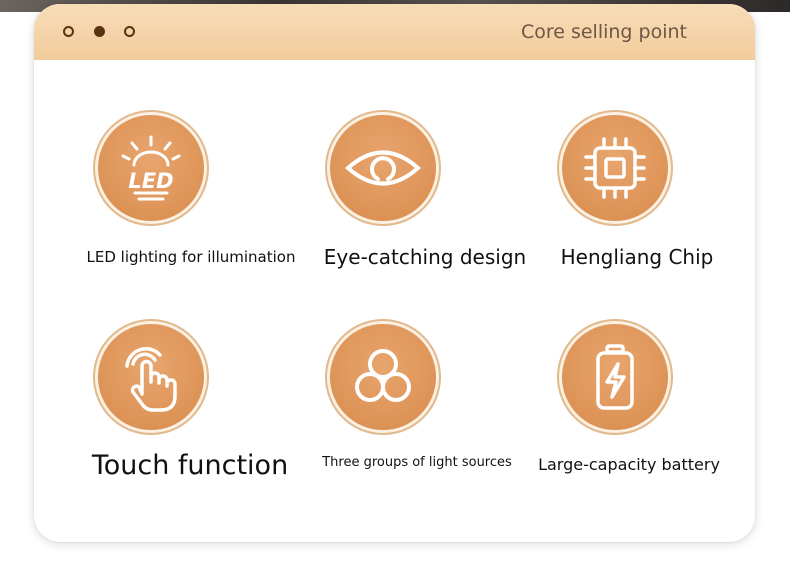 The height and width of the screenshot is (569, 790). I want to click on battery-icon, so click(615, 377).